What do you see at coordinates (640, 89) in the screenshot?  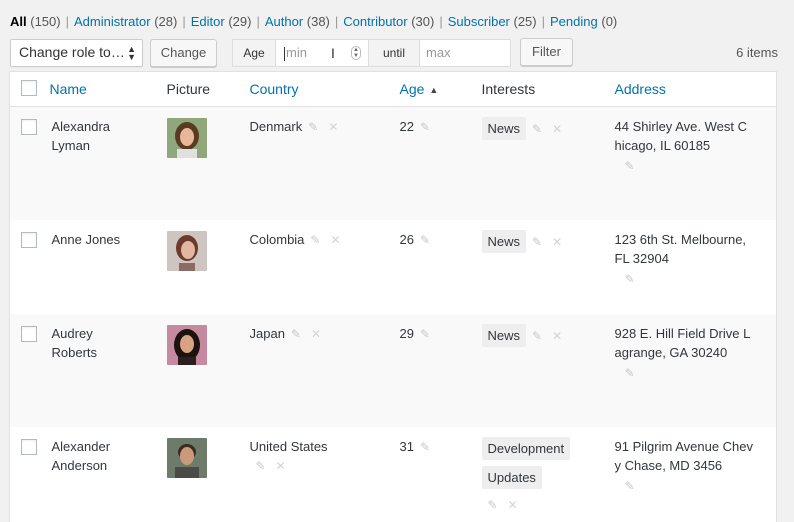 I see `column-address-header: Address` at bounding box center [640, 89].